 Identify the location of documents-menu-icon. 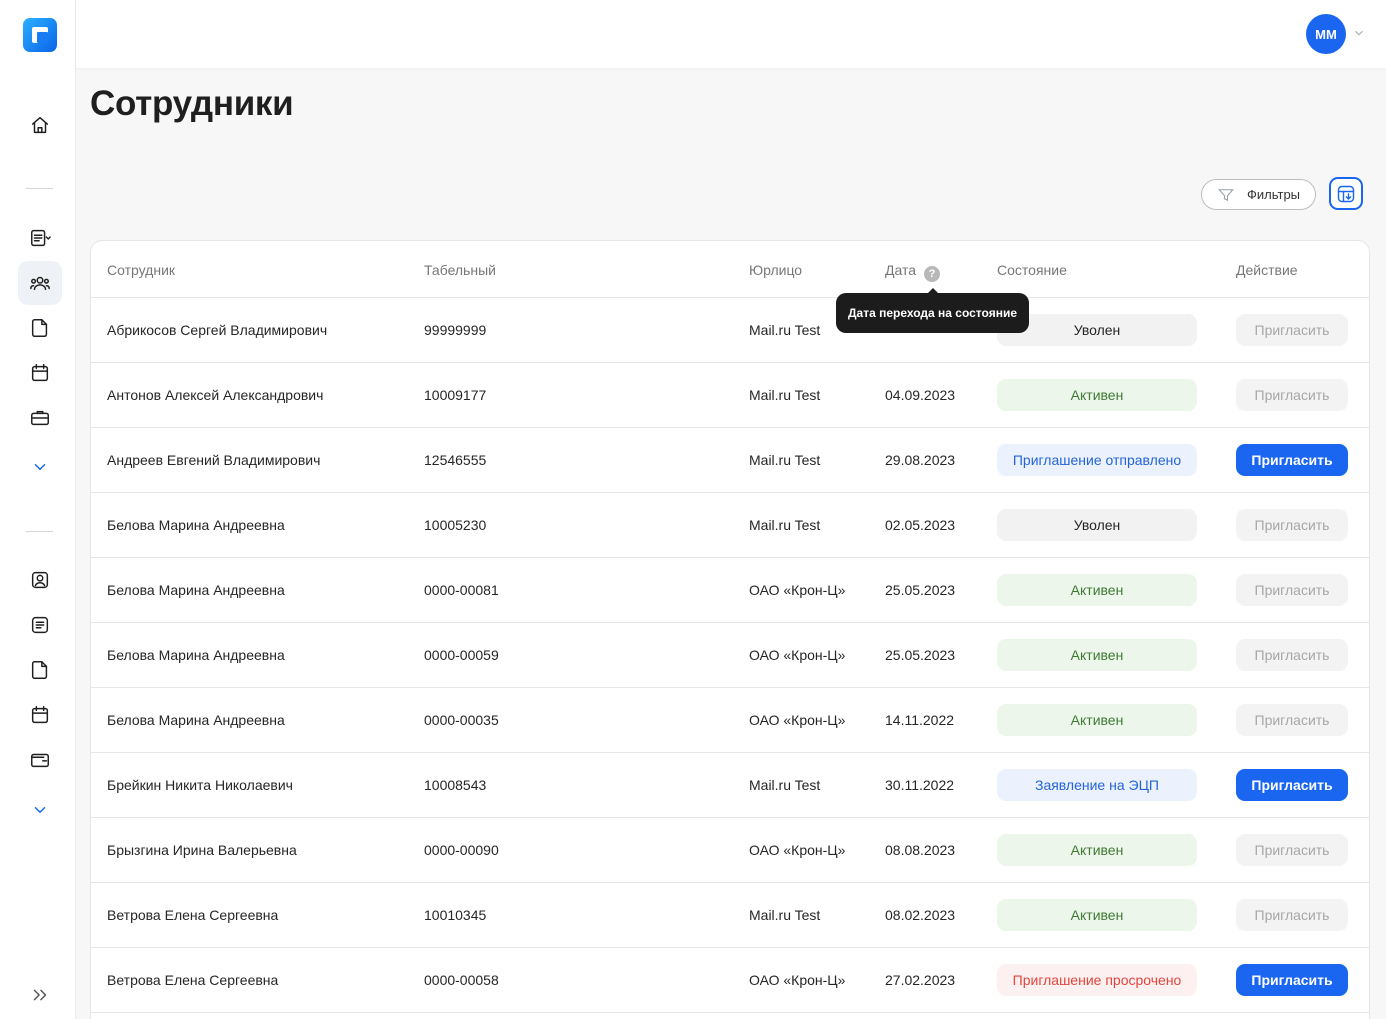
(40, 238).